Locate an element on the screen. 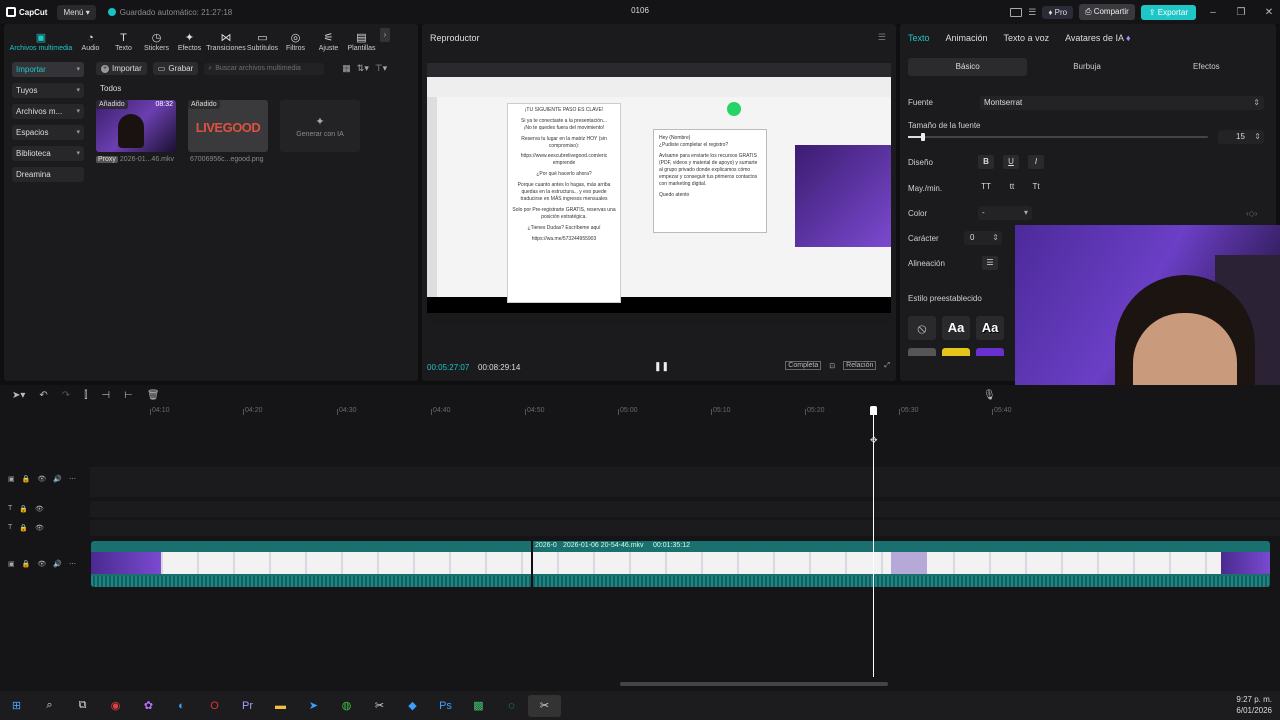 The width and height of the screenshot is (1280, 720). split-icon: ⫿ is located at coordinates (85, 395).